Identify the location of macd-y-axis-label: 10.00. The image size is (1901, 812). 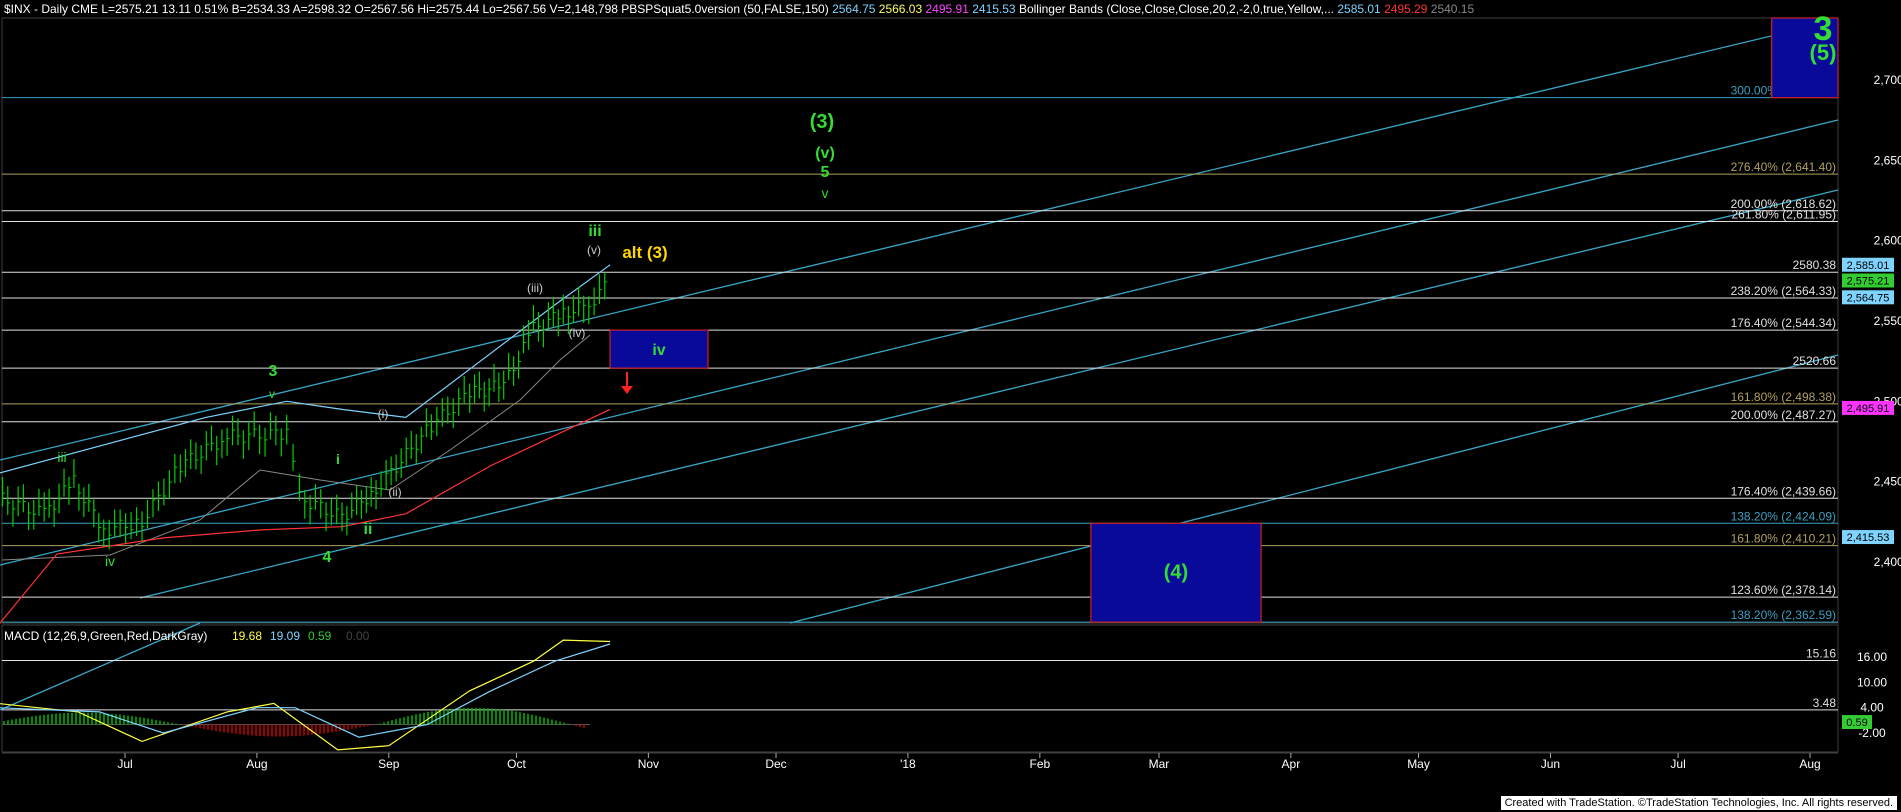
(1872, 682).